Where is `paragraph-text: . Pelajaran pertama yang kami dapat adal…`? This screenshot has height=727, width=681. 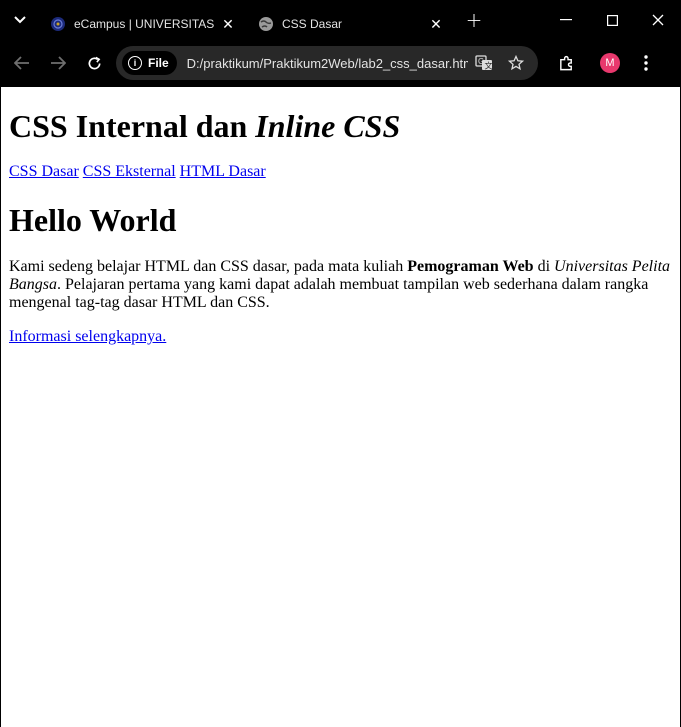 paragraph-text: . Pelajaran pertama yang kami dapat adal… is located at coordinates (329, 293).